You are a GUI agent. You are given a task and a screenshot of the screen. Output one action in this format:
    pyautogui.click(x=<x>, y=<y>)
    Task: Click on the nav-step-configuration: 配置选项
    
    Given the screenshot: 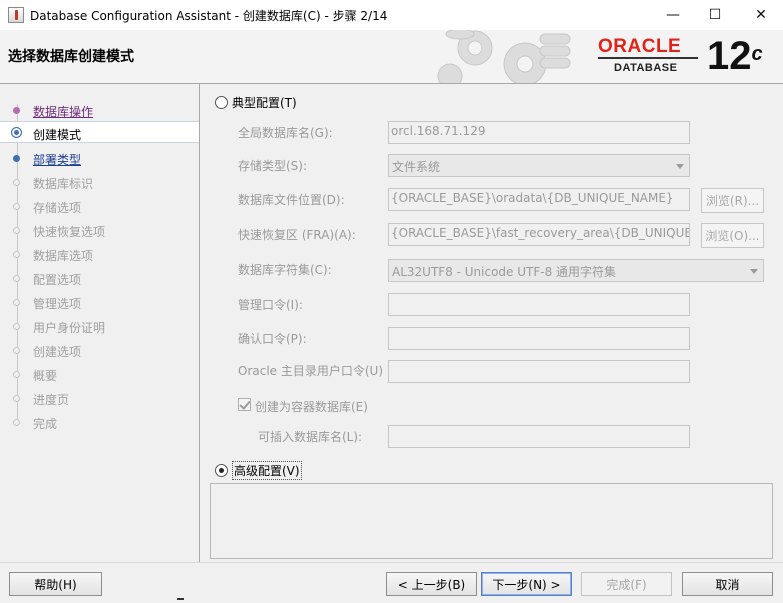 What is the action you would take?
    pyautogui.click(x=99, y=278)
    